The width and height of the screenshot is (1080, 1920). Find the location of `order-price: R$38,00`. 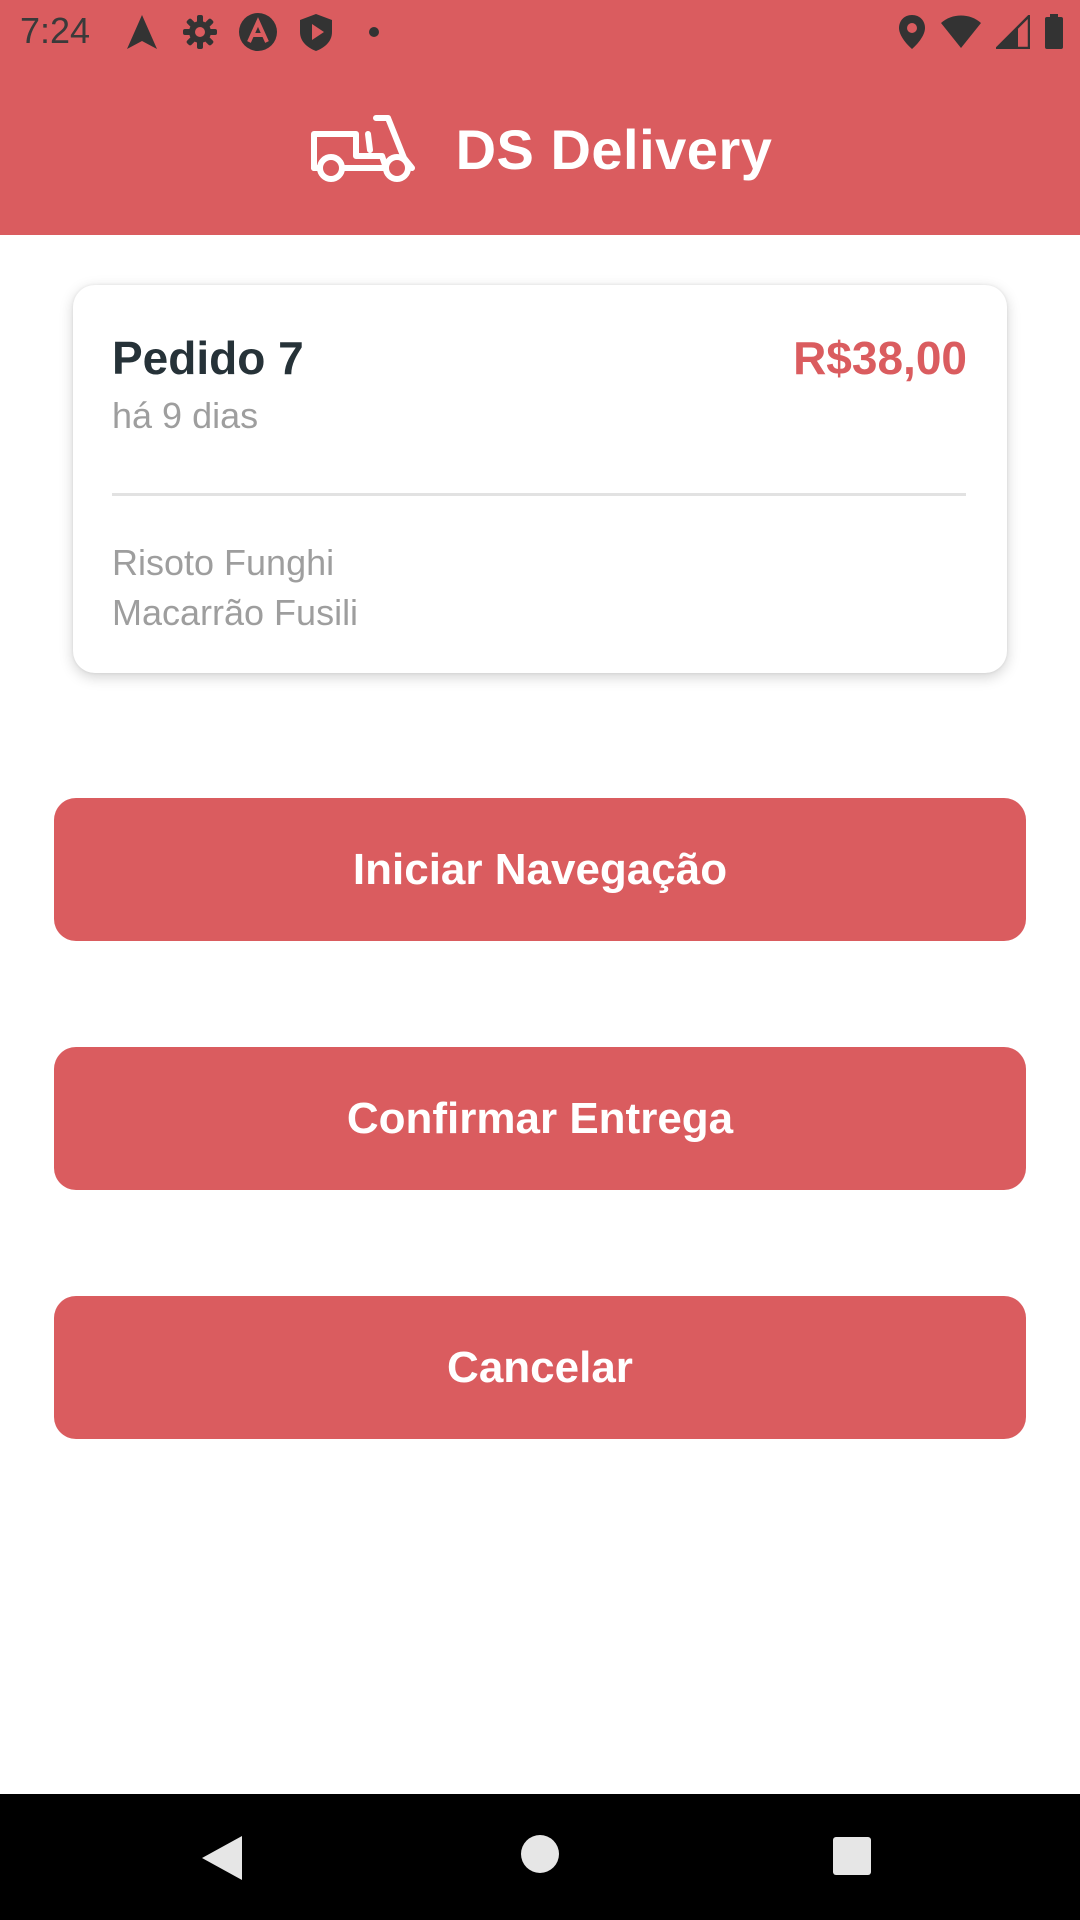

order-price: R$38,00 is located at coordinates (880, 358).